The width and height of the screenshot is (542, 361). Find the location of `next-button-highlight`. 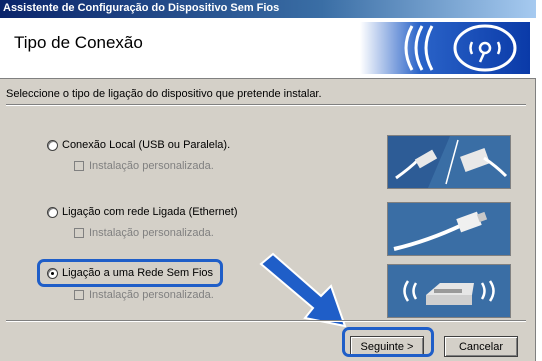

next-button-highlight is located at coordinates (388, 342).